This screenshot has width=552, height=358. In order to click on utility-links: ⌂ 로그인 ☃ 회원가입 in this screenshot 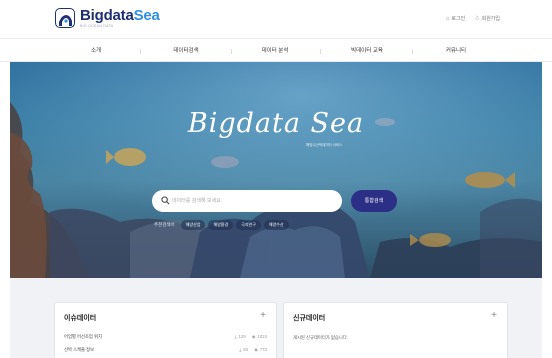, I will do `click(472, 19)`.